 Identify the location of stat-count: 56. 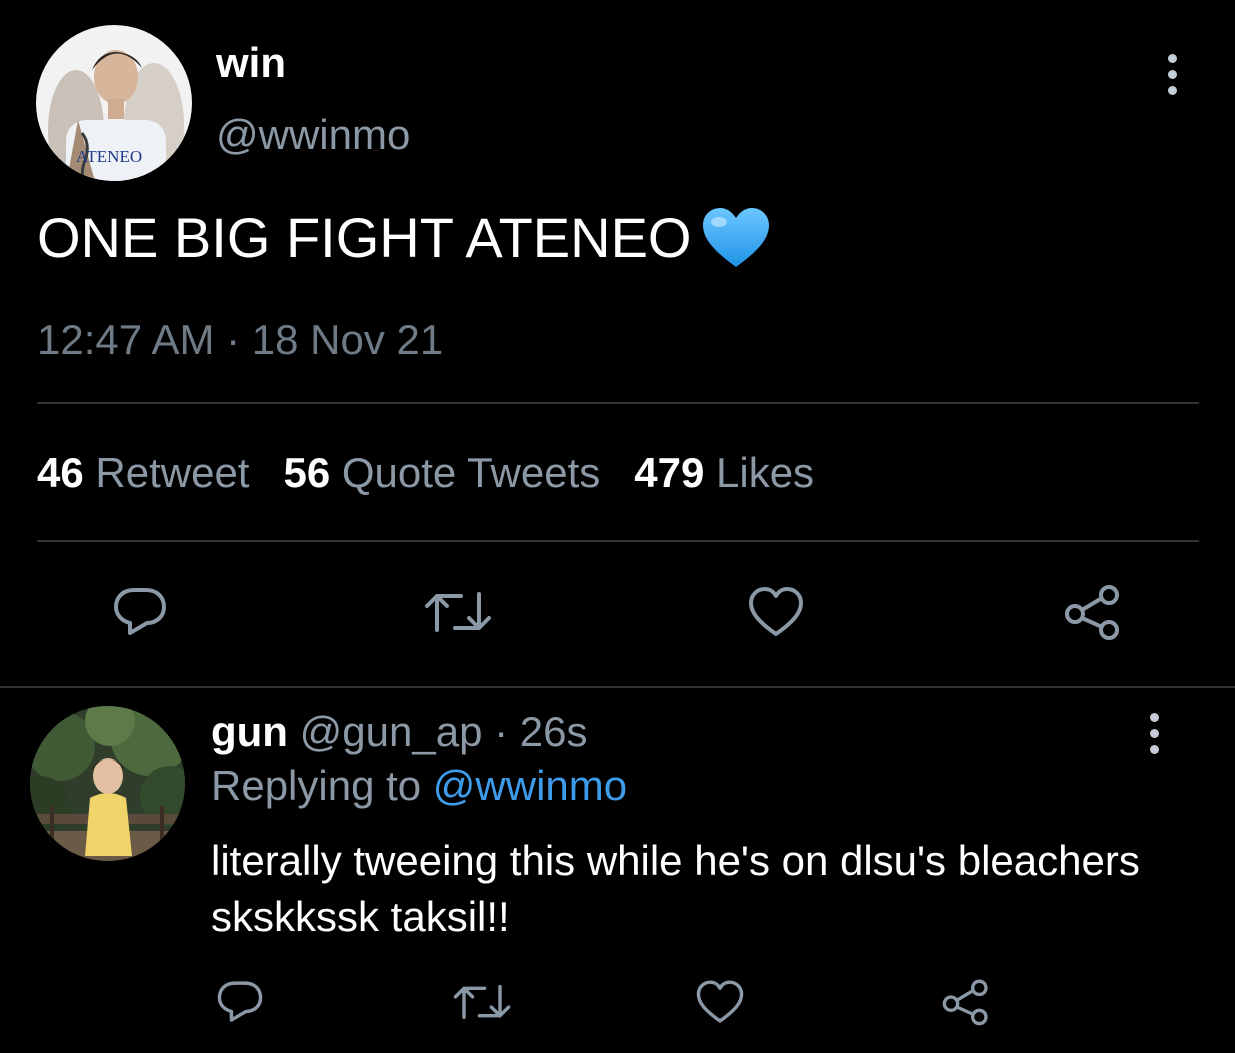
(307, 472).